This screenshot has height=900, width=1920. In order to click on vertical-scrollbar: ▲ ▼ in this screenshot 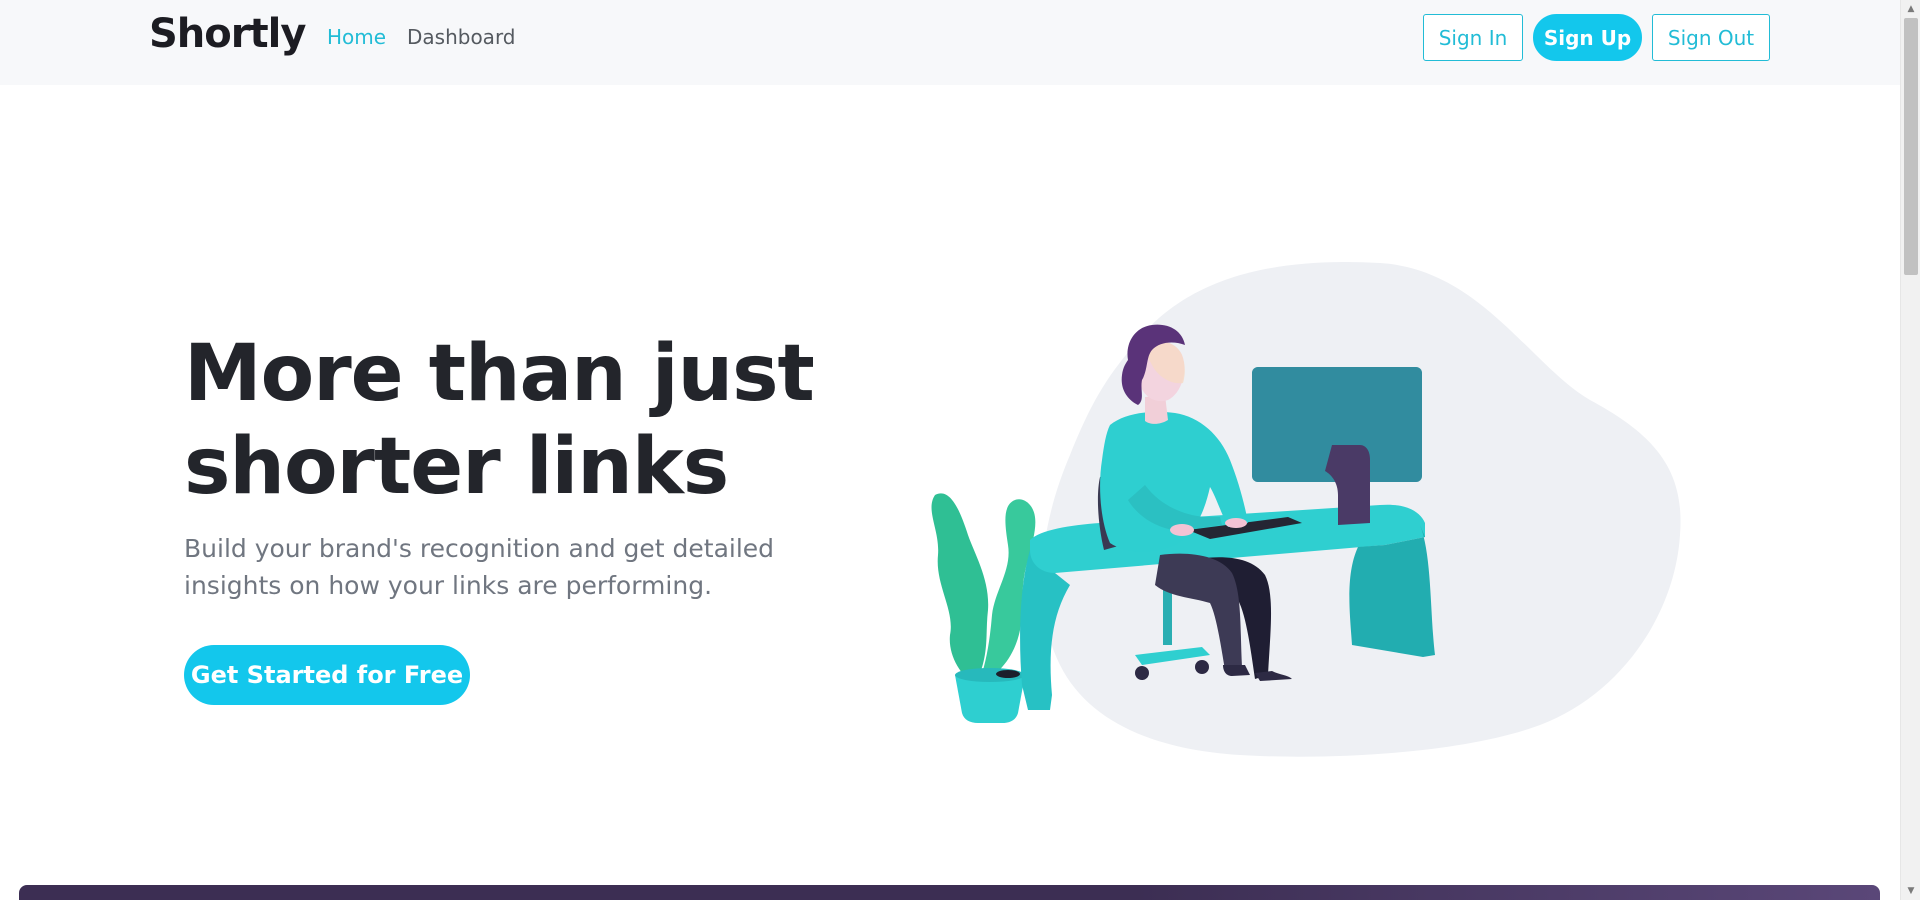, I will do `click(1910, 450)`.